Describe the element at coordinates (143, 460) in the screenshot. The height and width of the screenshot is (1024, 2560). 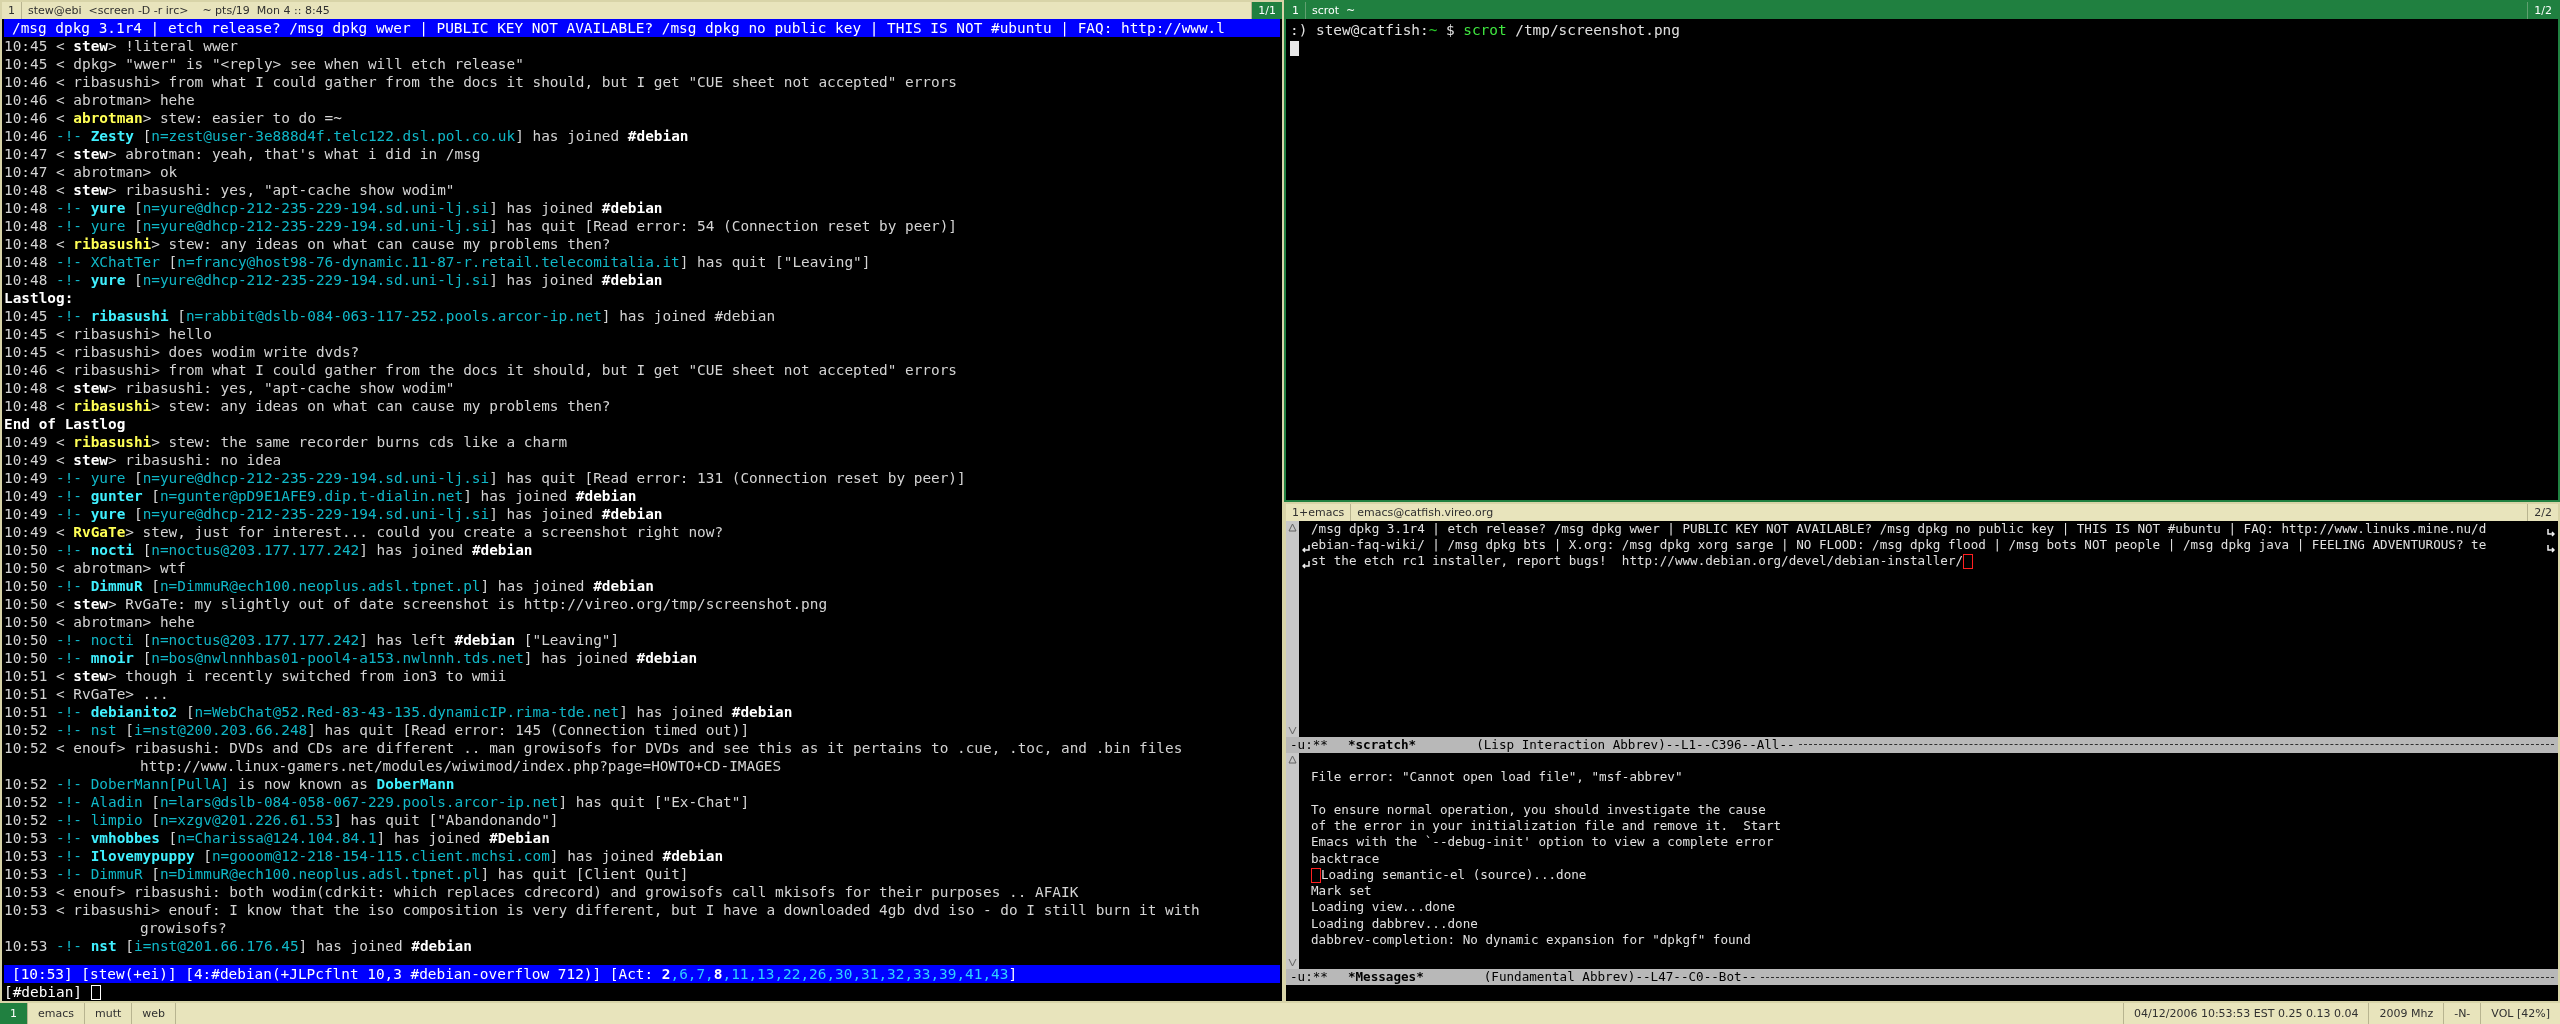
I see `chat-line: 10:49 < stew> ribasushi: no idea` at that location.